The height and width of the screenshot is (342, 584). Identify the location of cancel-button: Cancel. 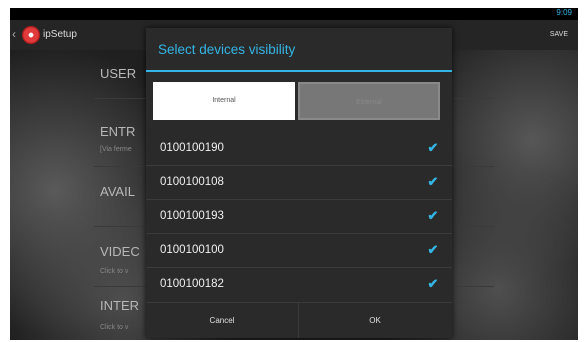
(222, 320).